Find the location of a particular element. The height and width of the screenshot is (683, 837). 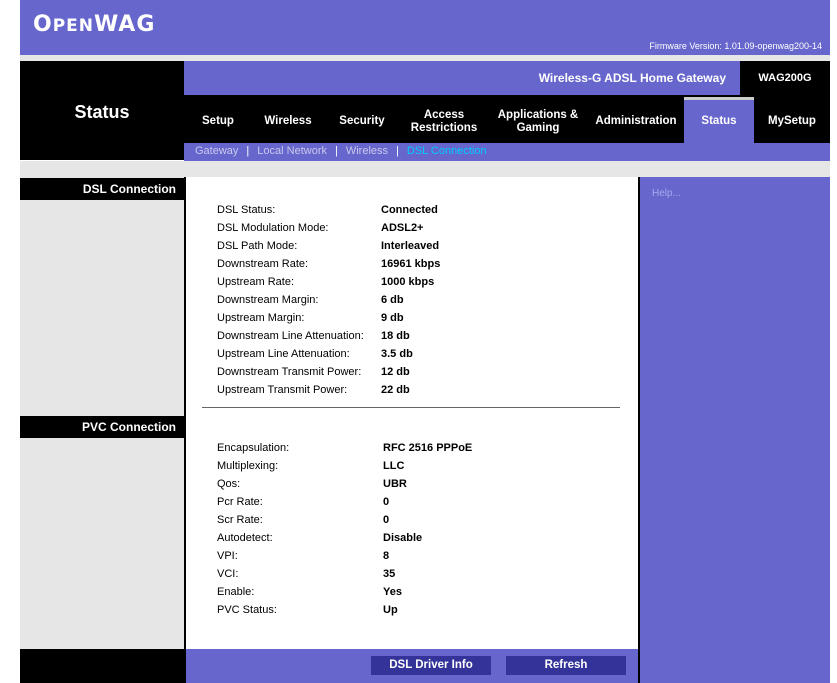

tab-wireless: Wireless is located at coordinates (288, 121).